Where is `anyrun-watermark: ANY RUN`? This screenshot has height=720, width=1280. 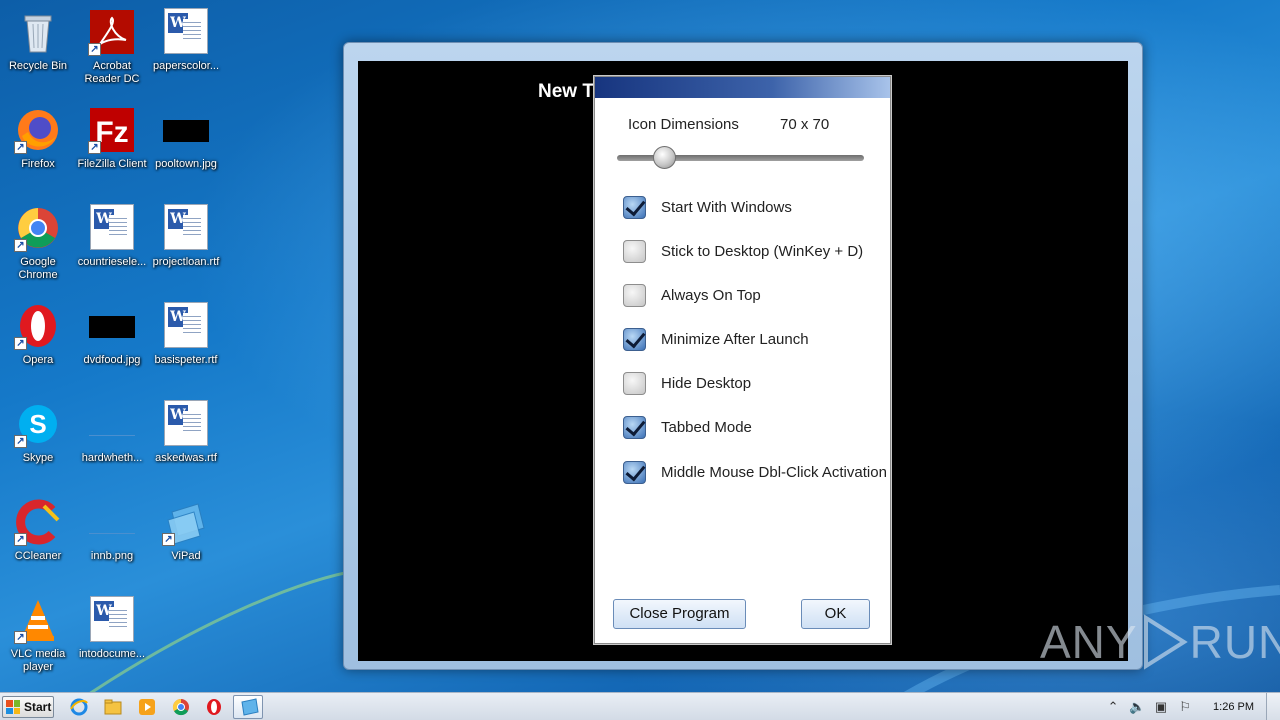
anyrun-watermark: ANY RUN is located at coordinates (1160, 642).